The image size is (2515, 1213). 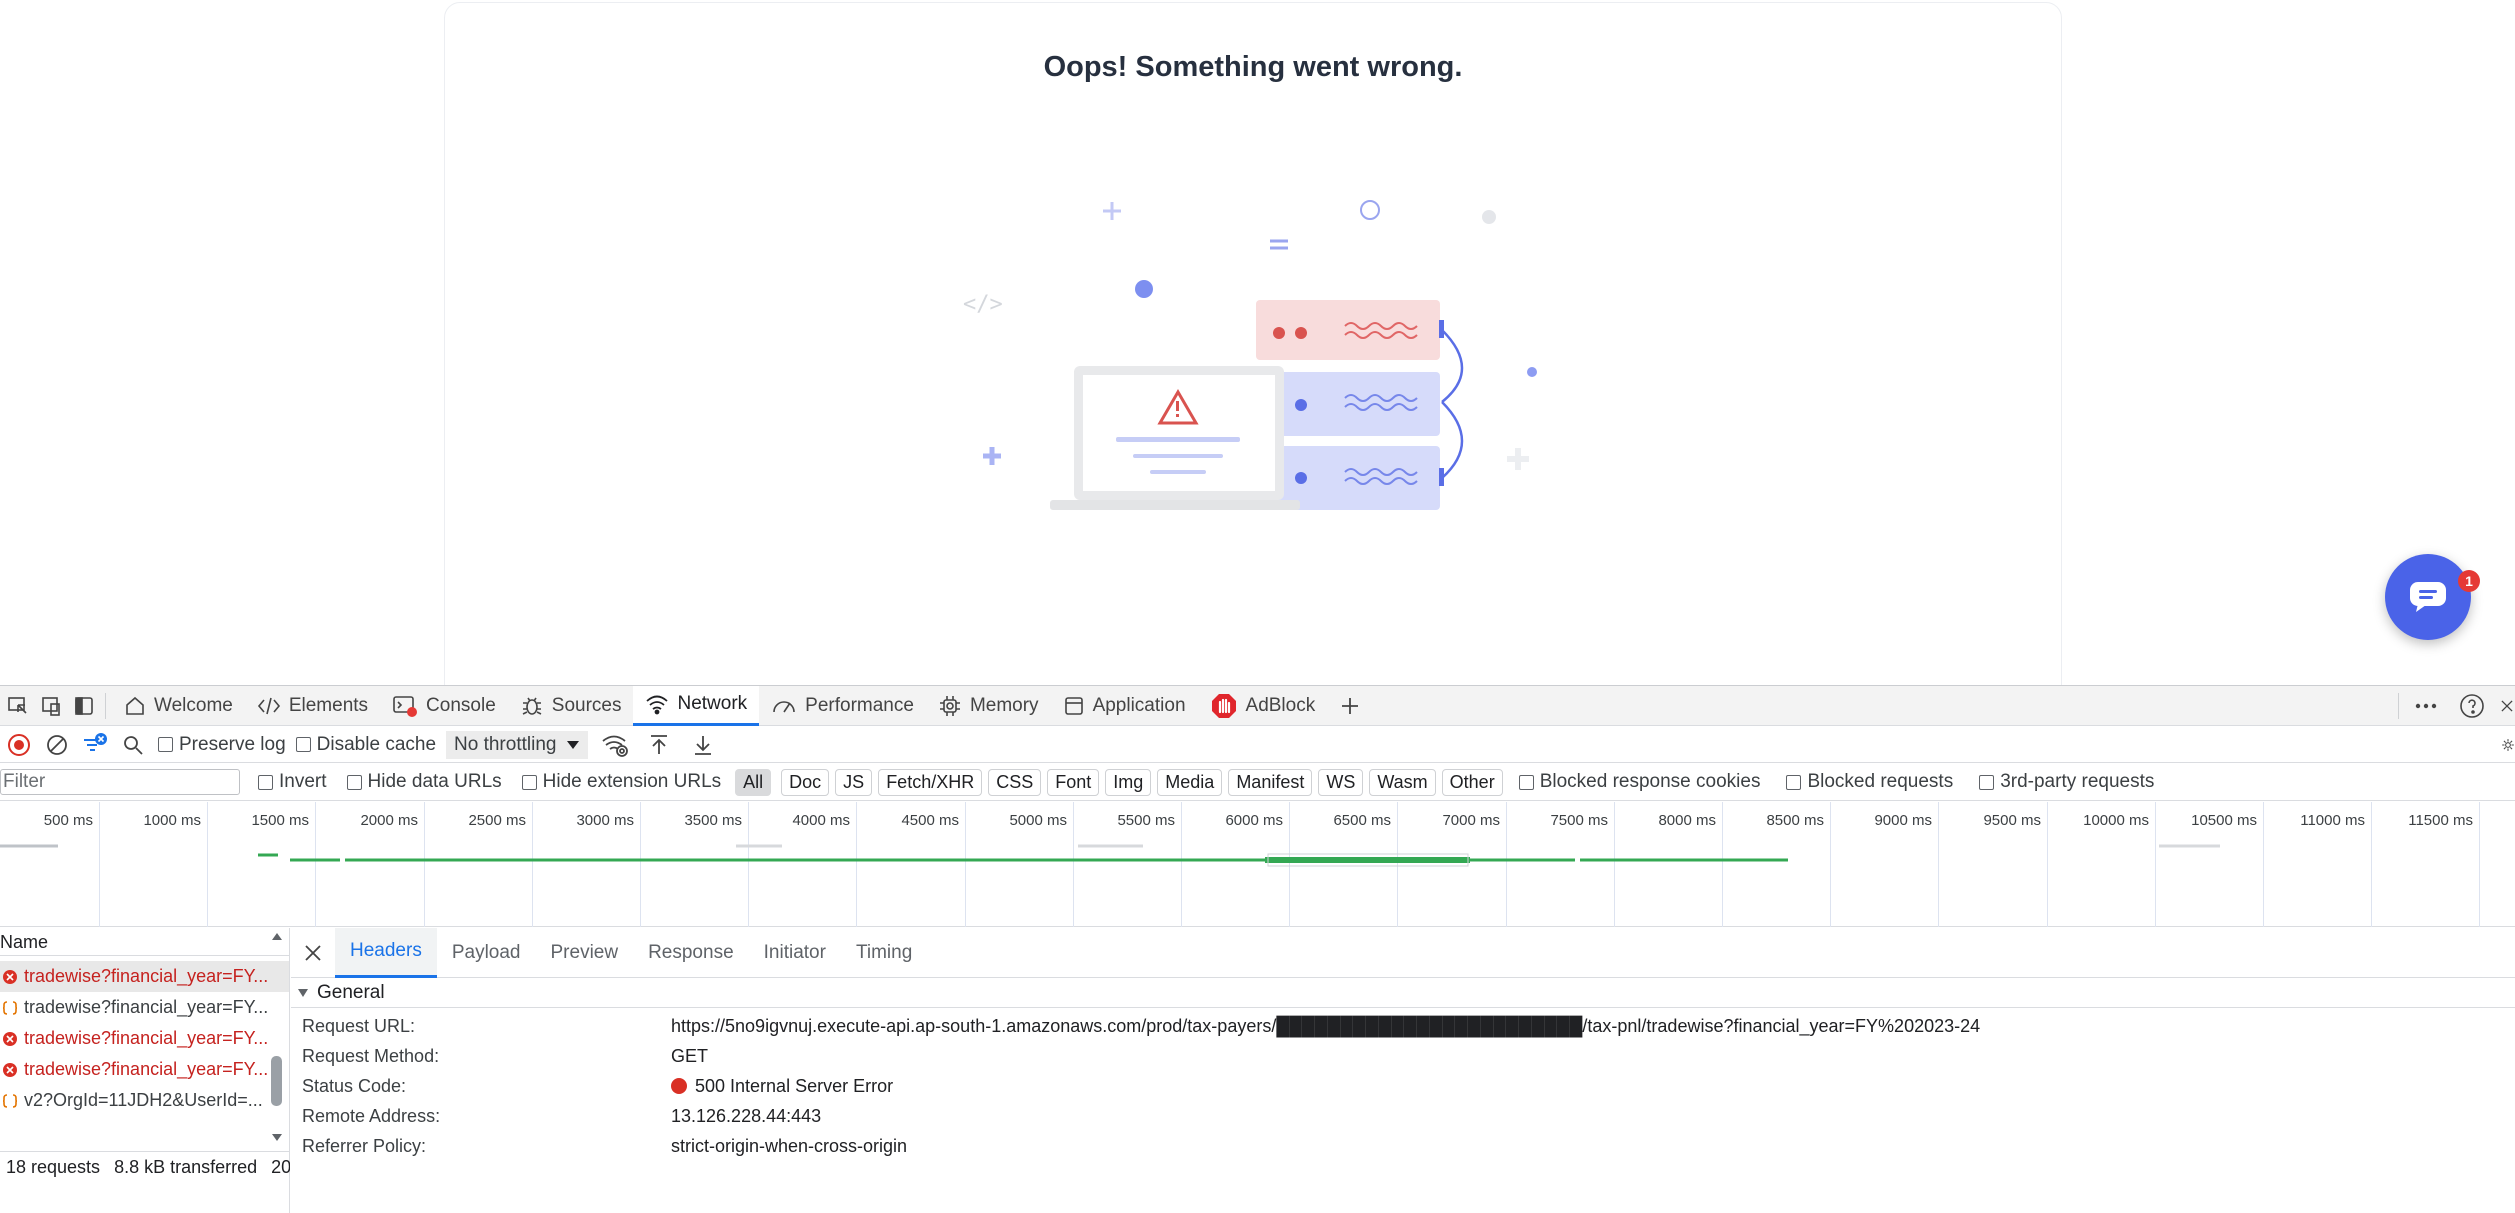 What do you see at coordinates (2398, 705) in the screenshot?
I see `separator` at bounding box center [2398, 705].